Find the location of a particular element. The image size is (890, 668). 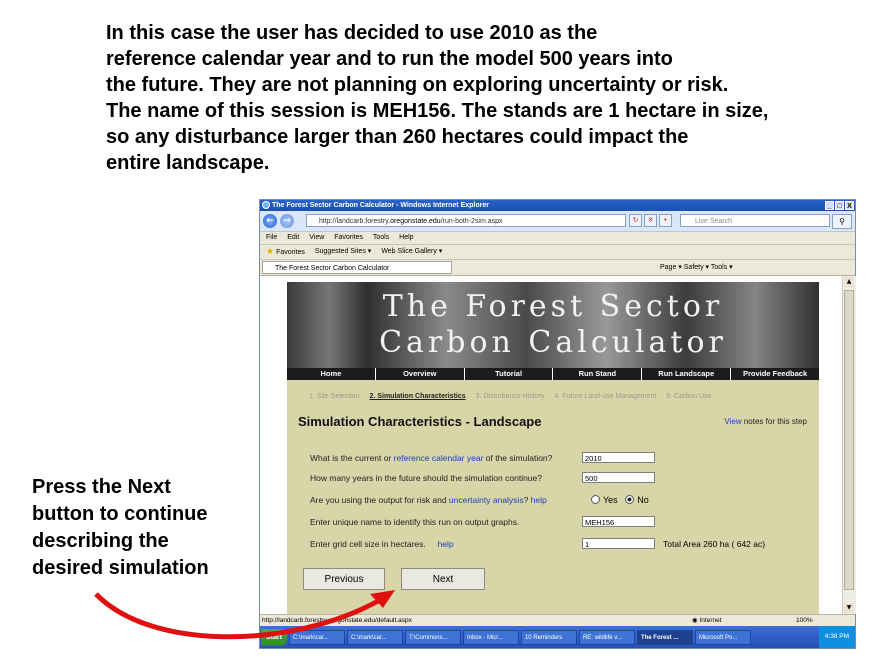

radio-yes-label: Yes is located at coordinates (610, 500).